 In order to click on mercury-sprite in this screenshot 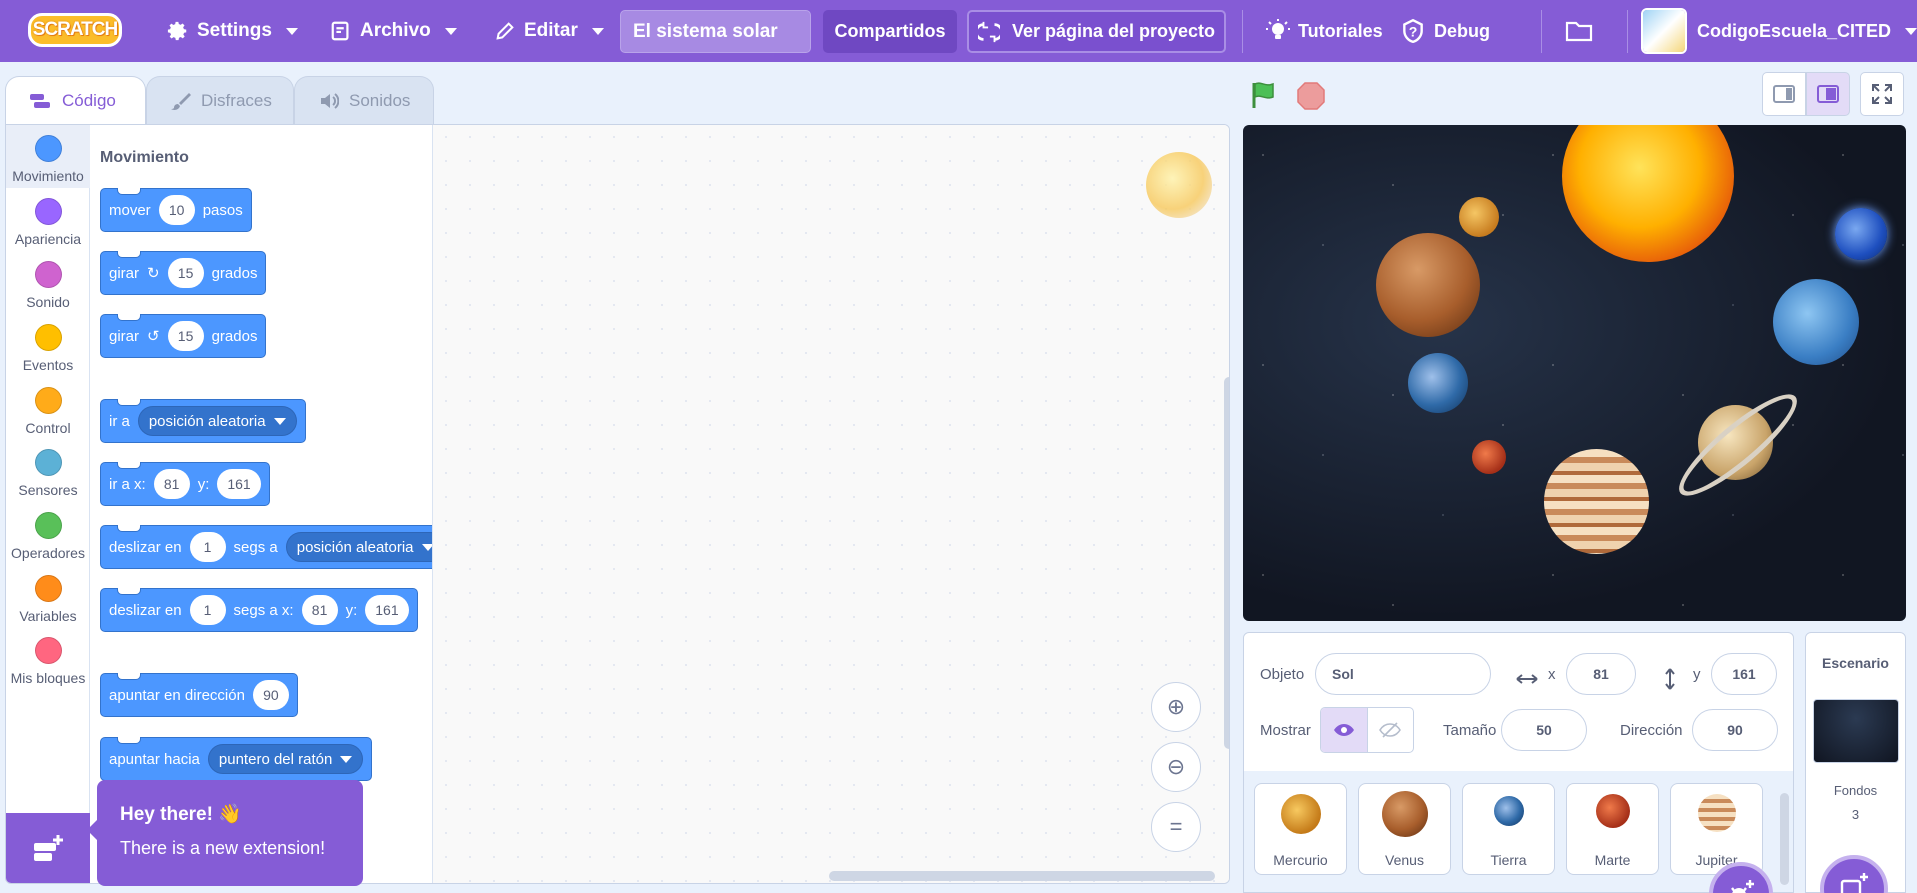, I will do `click(1479, 217)`.